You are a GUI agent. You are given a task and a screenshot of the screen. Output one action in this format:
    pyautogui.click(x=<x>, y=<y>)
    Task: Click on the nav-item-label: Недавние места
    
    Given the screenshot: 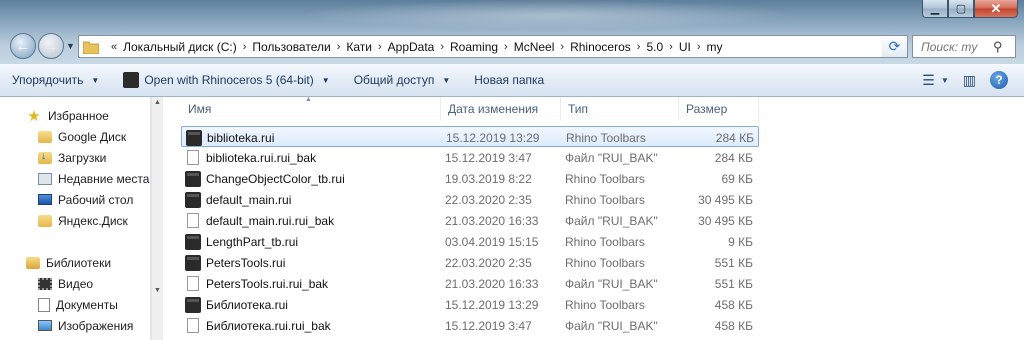 What is the action you would take?
    pyautogui.click(x=104, y=178)
    